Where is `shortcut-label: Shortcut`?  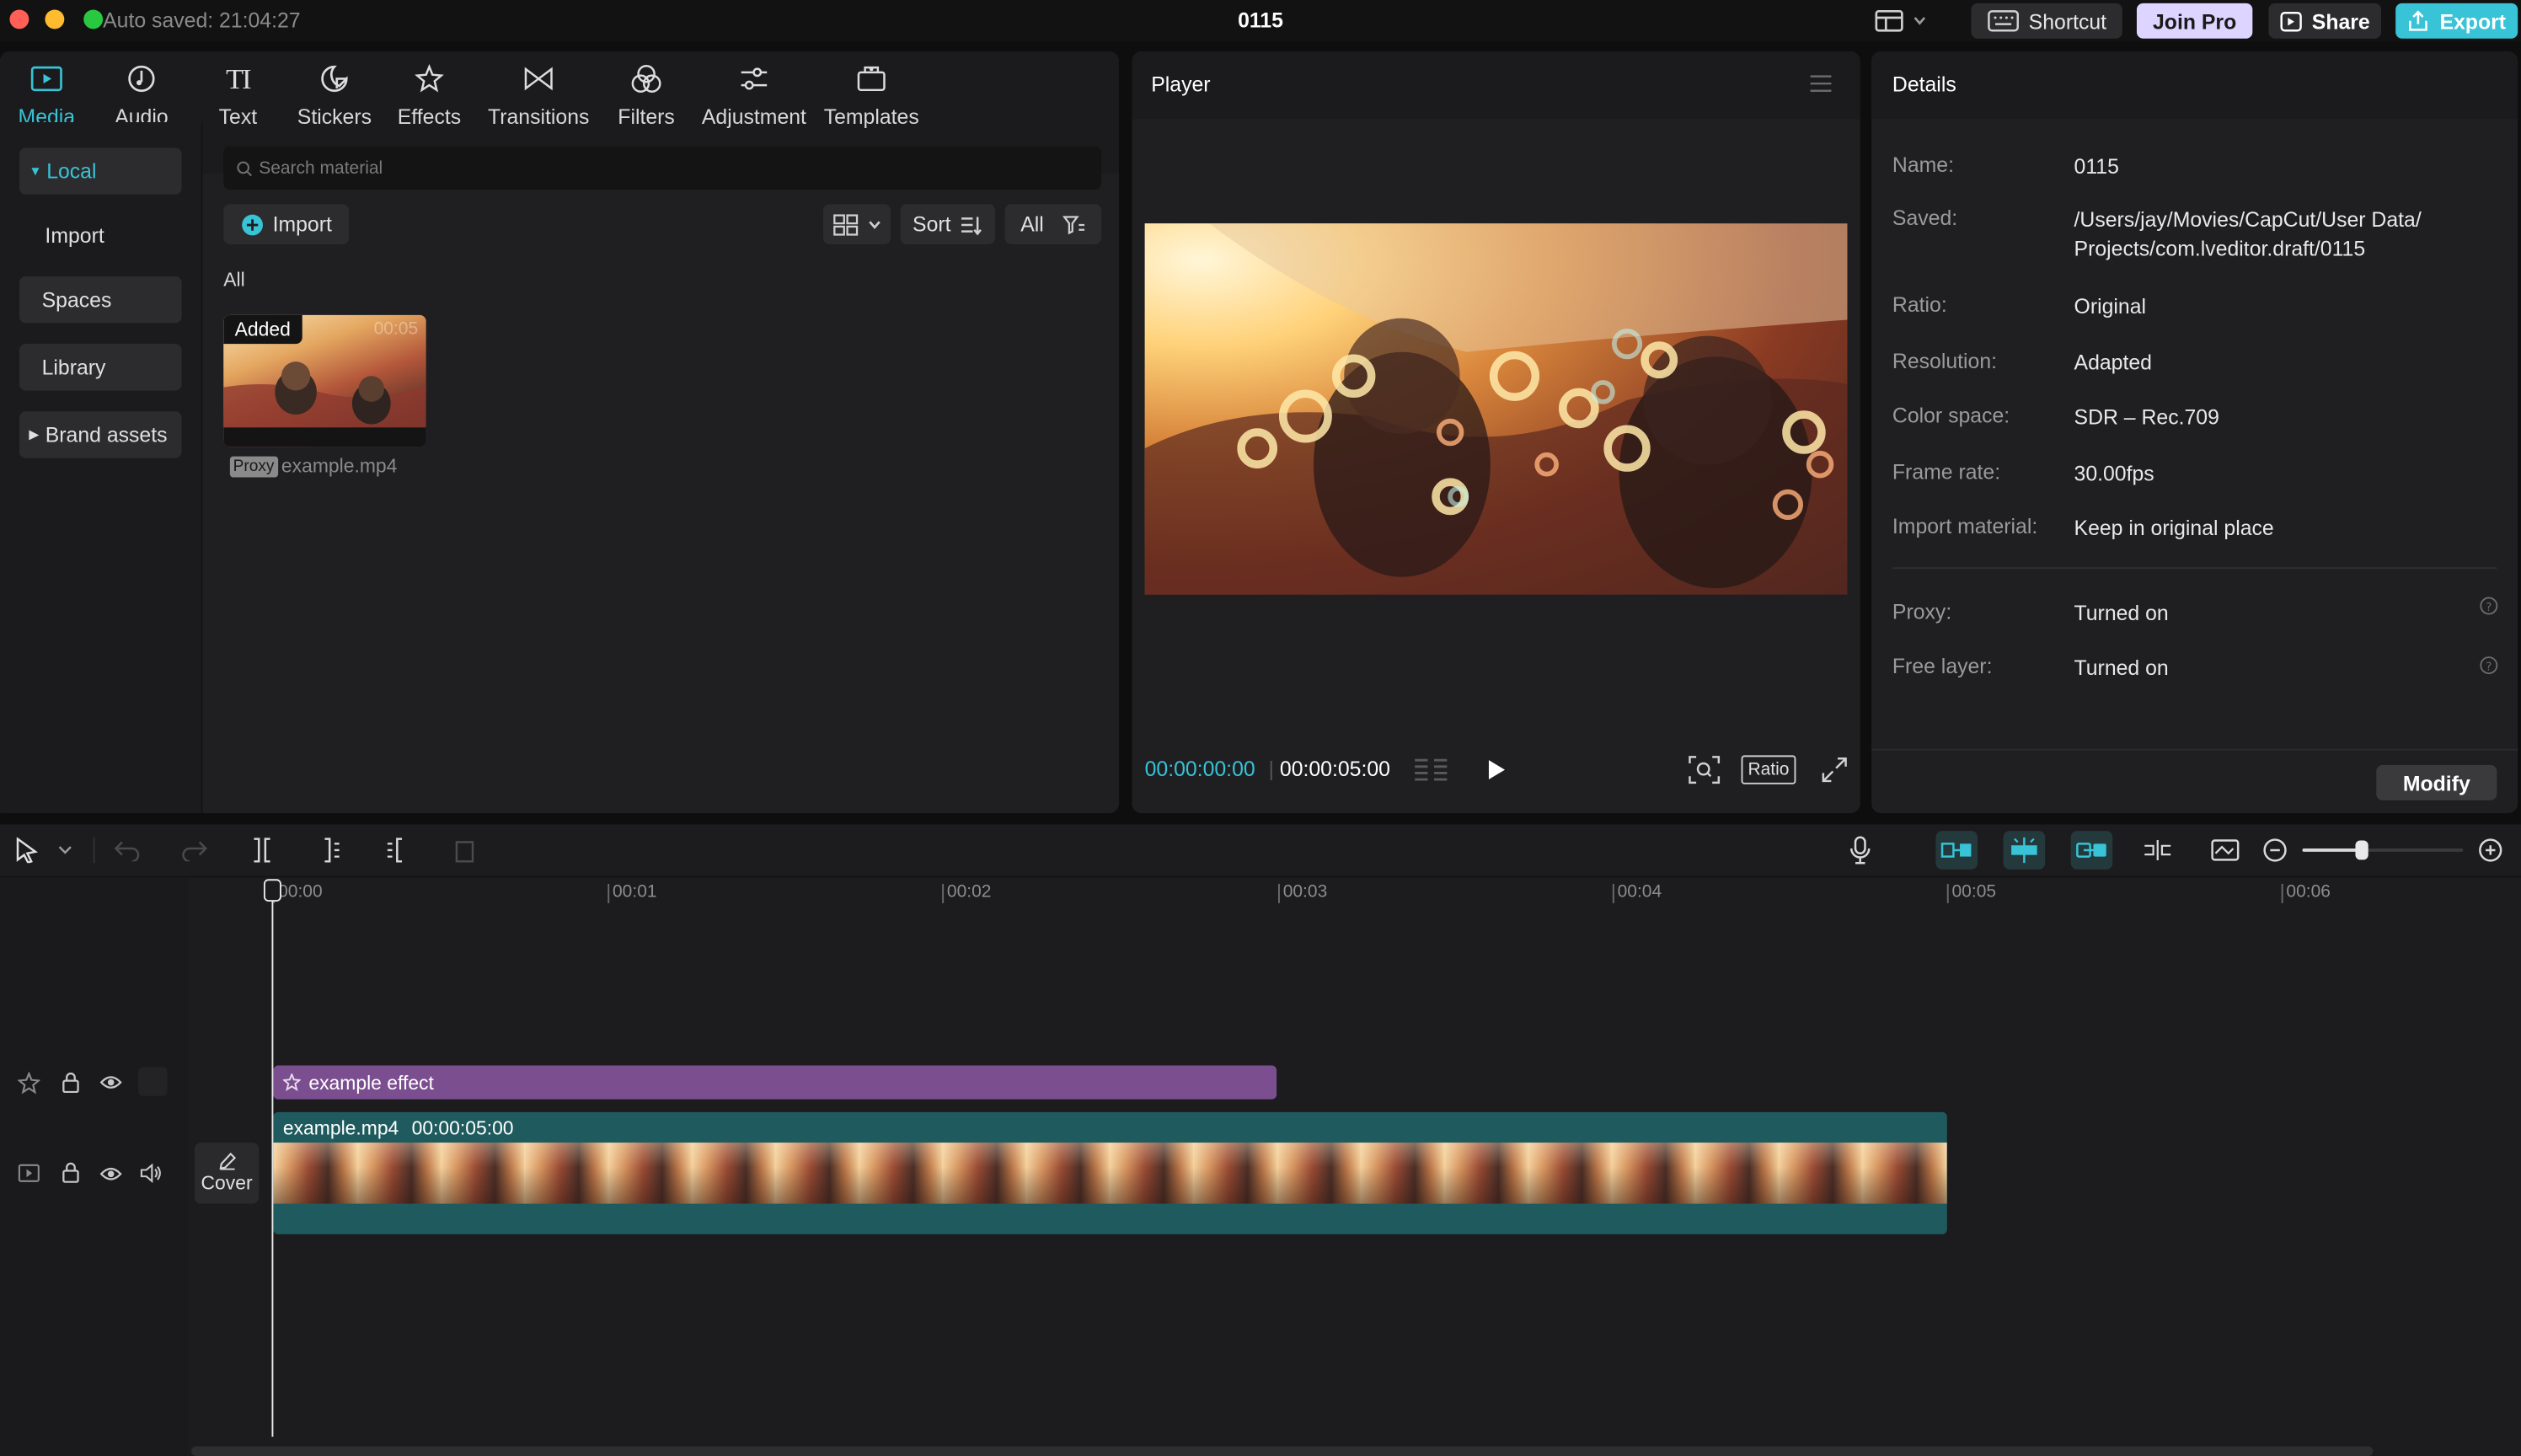 shortcut-label: Shortcut is located at coordinates (2067, 21).